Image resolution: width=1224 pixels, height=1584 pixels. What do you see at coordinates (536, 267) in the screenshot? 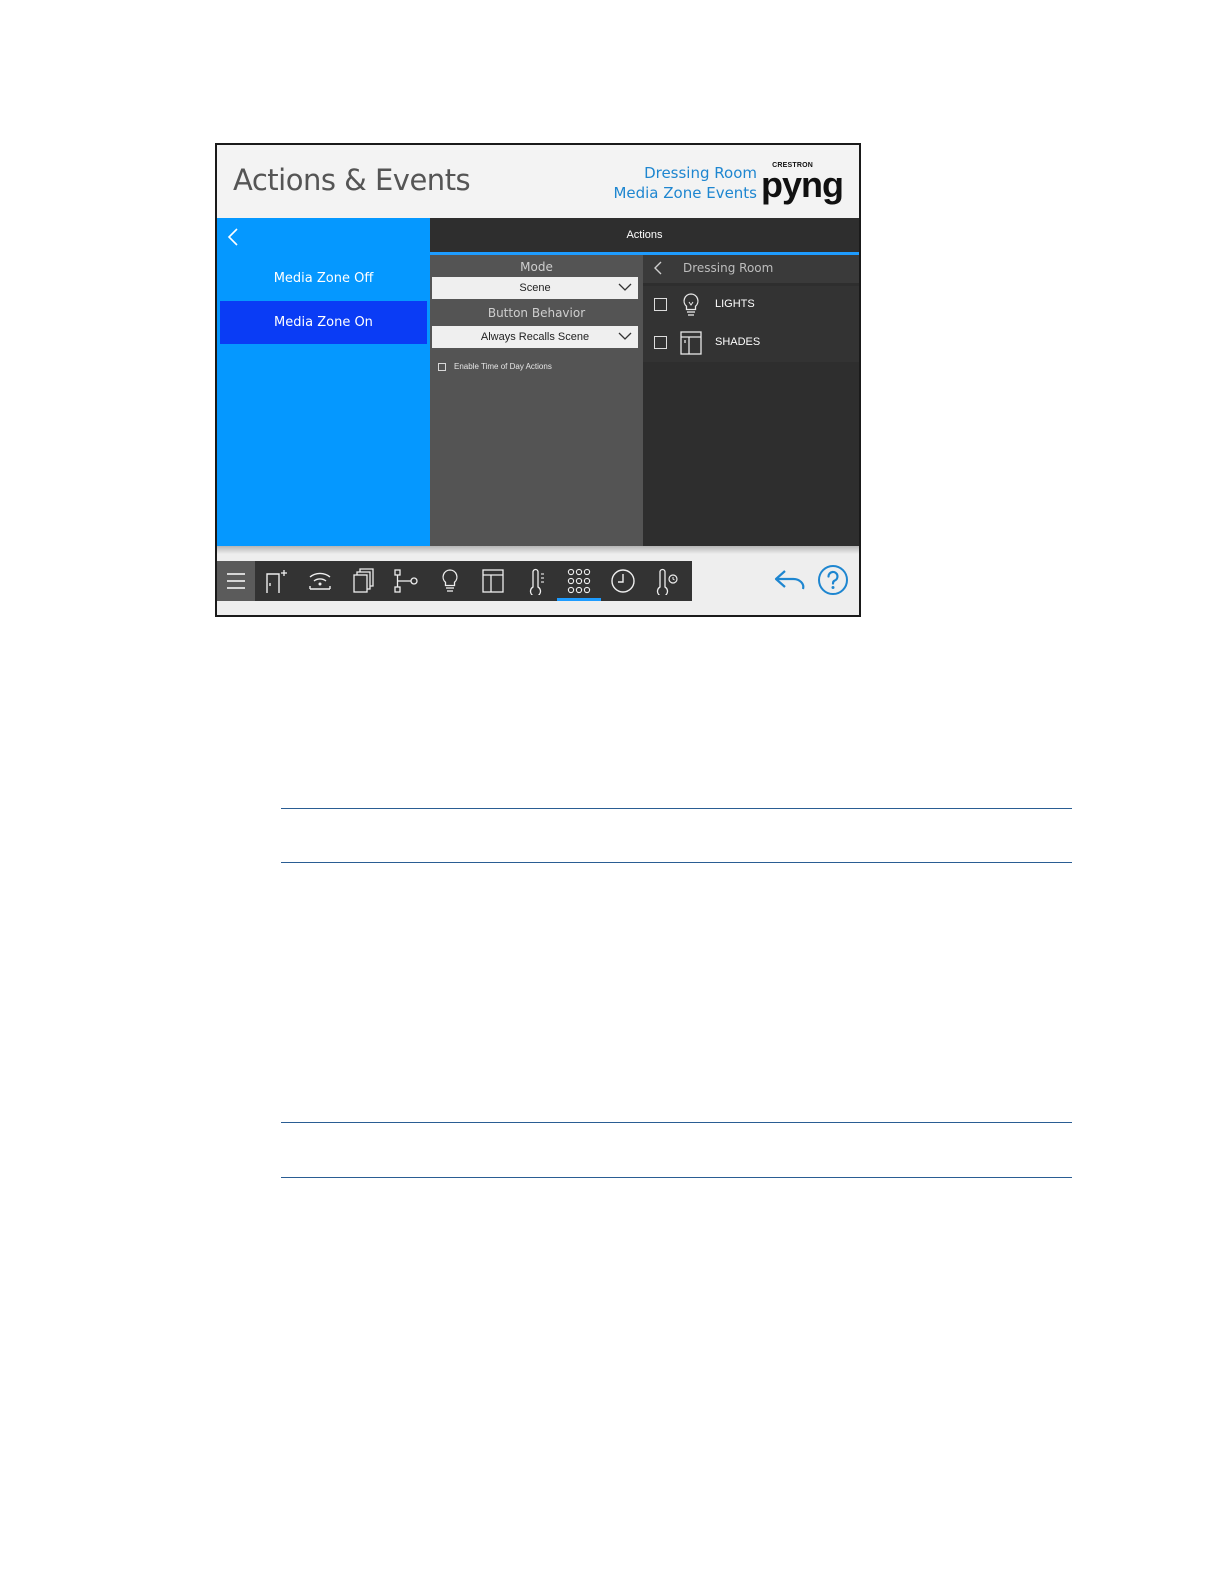
I see `mode-label: Mode` at bounding box center [536, 267].